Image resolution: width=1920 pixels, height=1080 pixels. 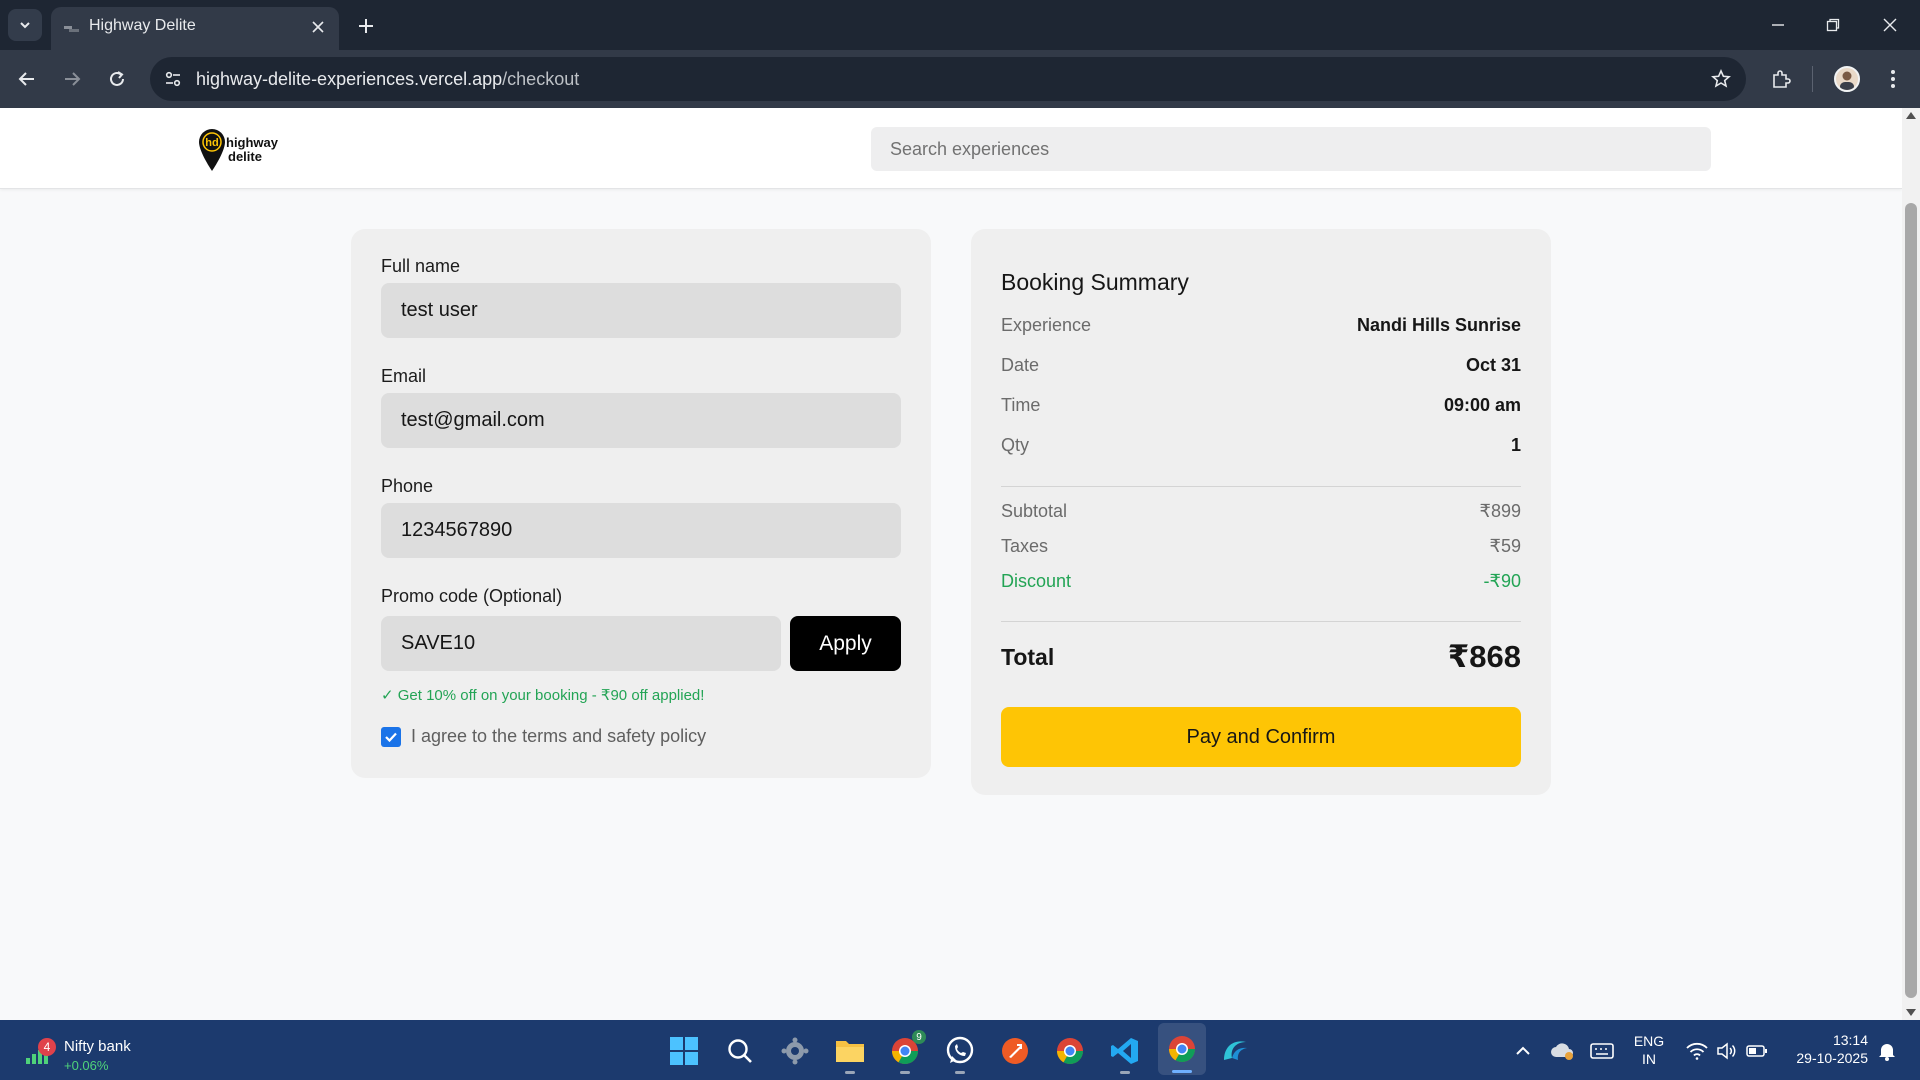 I want to click on terms-agree-row: I agree to the terms and safety policy, so click(x=543, y=736).